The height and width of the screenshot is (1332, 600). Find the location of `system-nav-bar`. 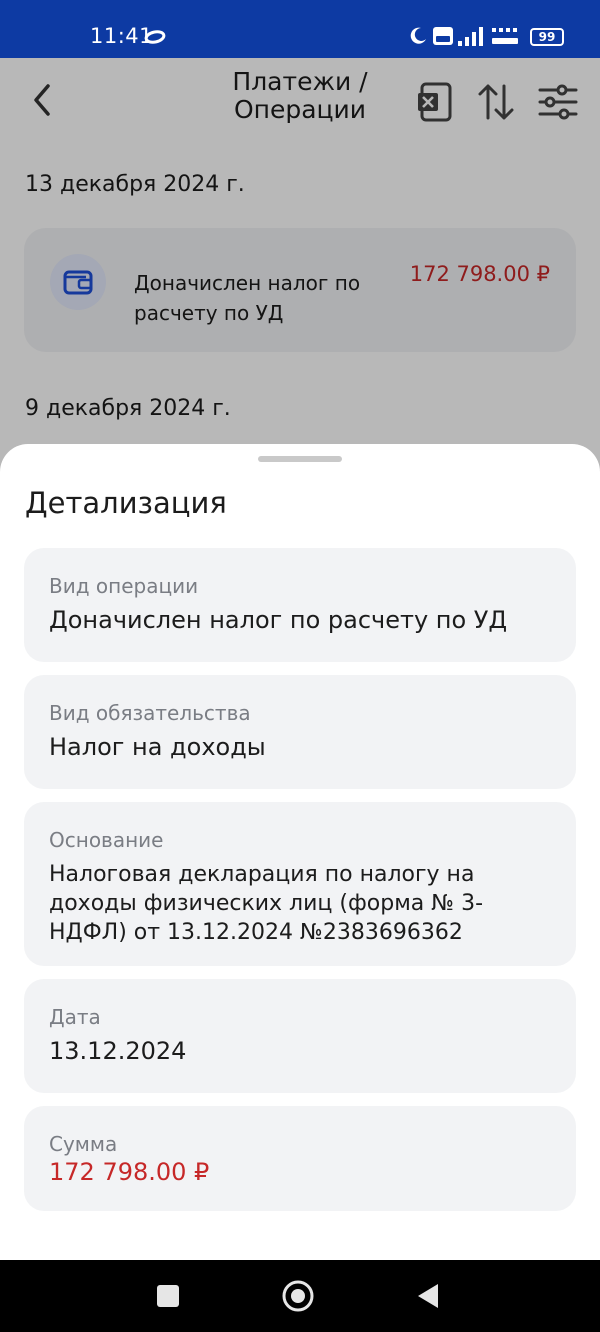

system-nav-bar is located at coordinates (300, 1296).